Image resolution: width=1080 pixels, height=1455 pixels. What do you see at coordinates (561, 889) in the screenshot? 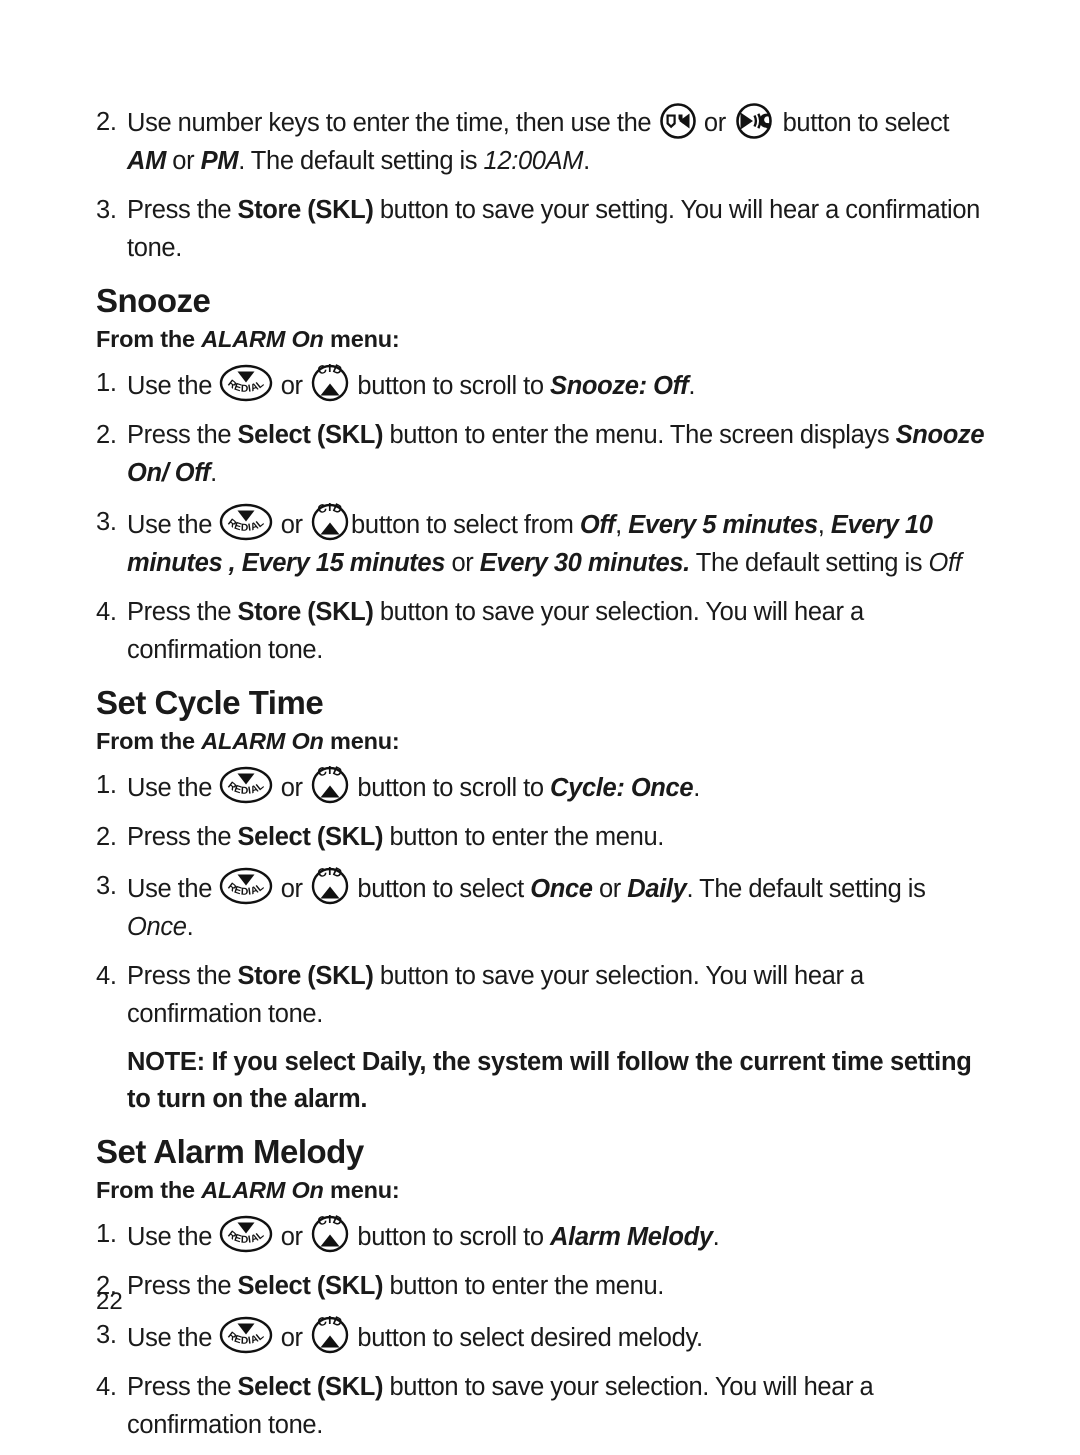
I see `emphasis-bold-italic: Once` at bounding box center [561, 889].